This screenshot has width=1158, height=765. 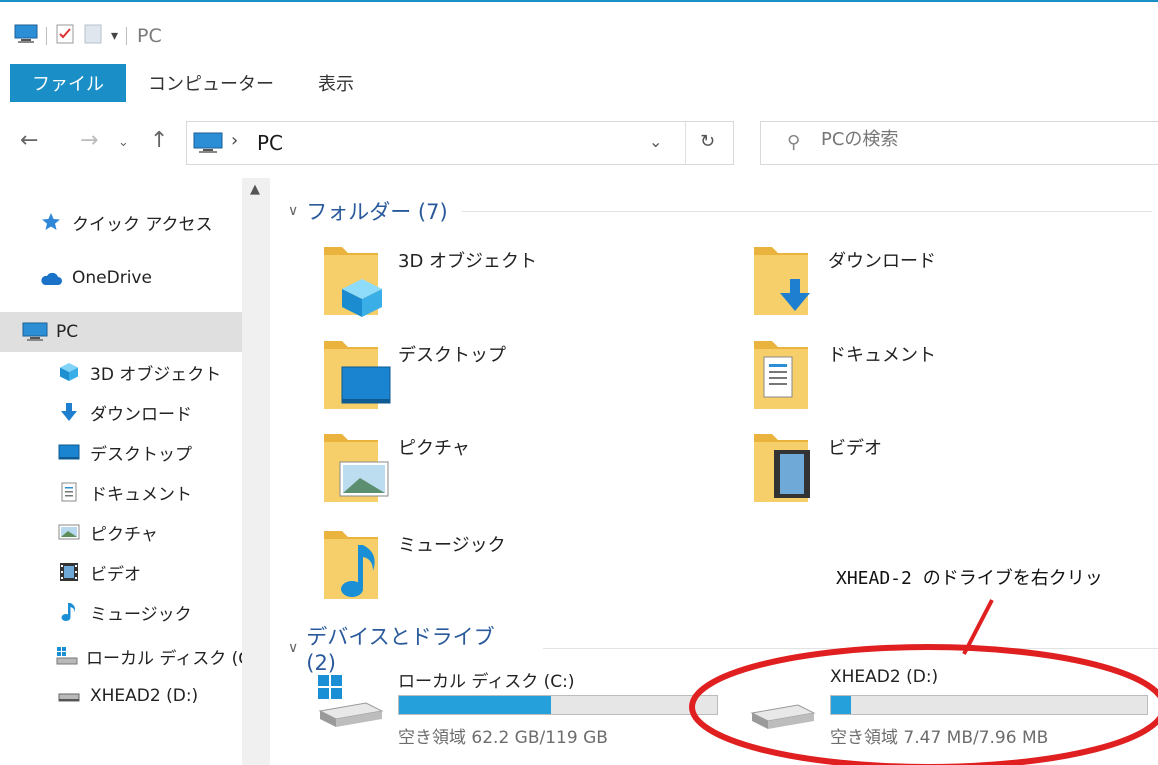 I want to click on annotation-overlay, so click(x=923, y=682).